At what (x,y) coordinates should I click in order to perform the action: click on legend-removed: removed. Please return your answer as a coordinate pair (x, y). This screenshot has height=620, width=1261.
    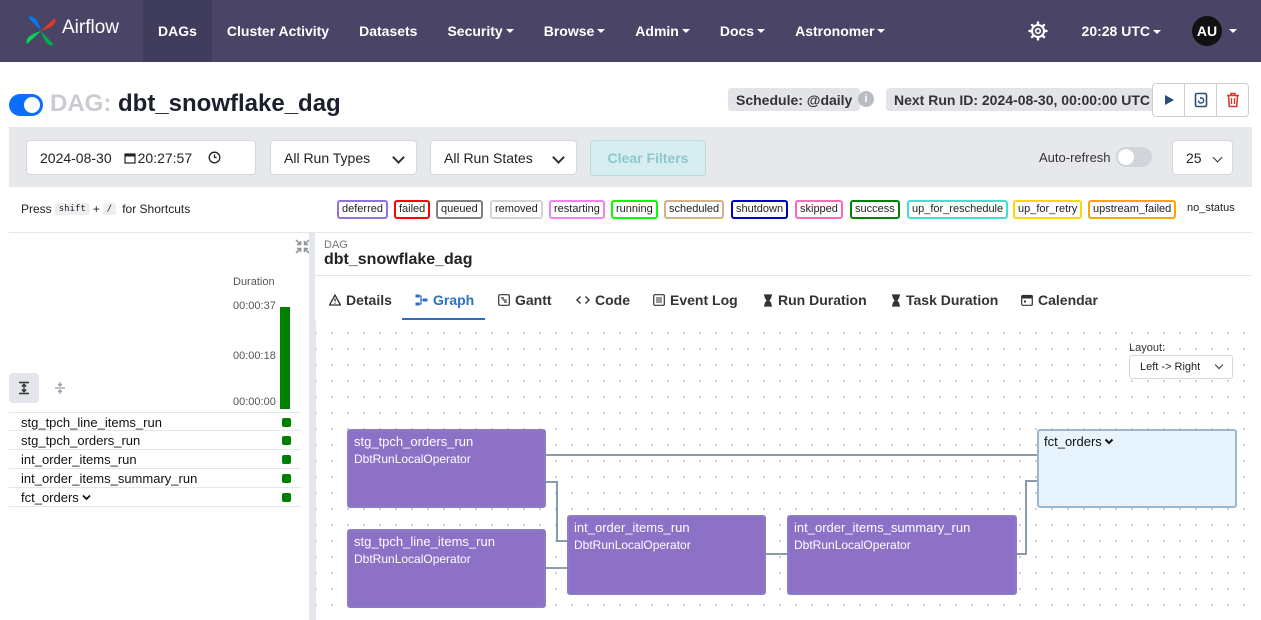
    Looking at the image, I should click on (516, 209).